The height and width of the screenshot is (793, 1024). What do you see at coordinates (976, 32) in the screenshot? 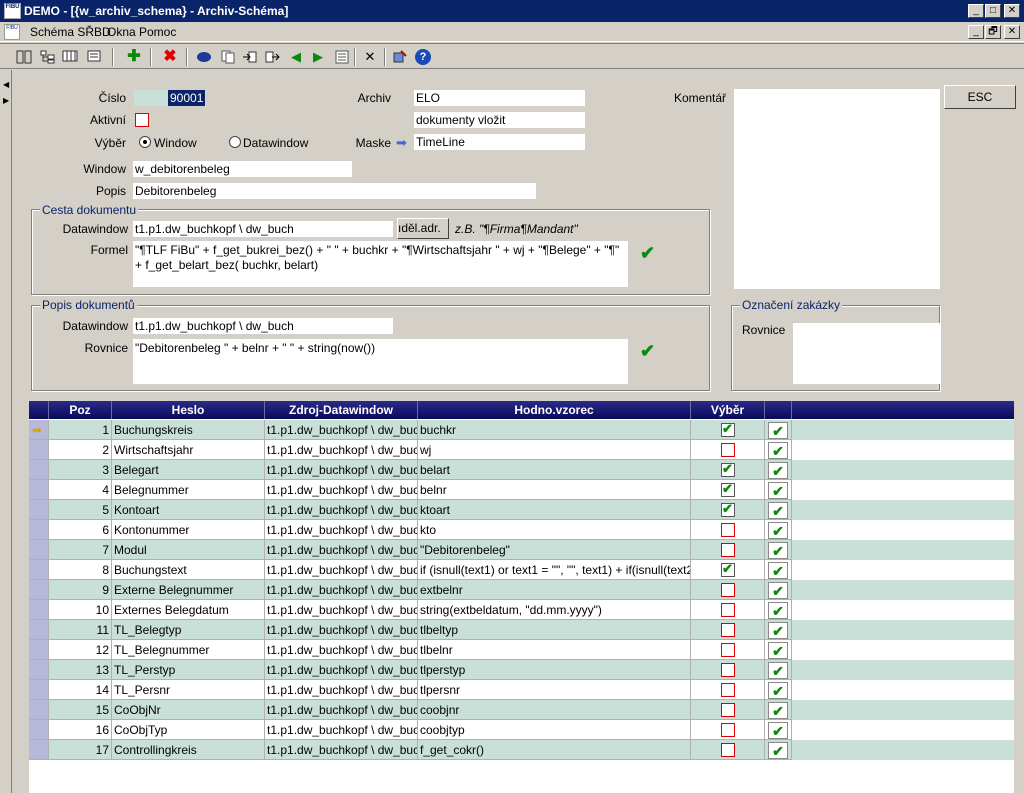
I see `inner-minimize-button: _` at bounding box center [976, 32].